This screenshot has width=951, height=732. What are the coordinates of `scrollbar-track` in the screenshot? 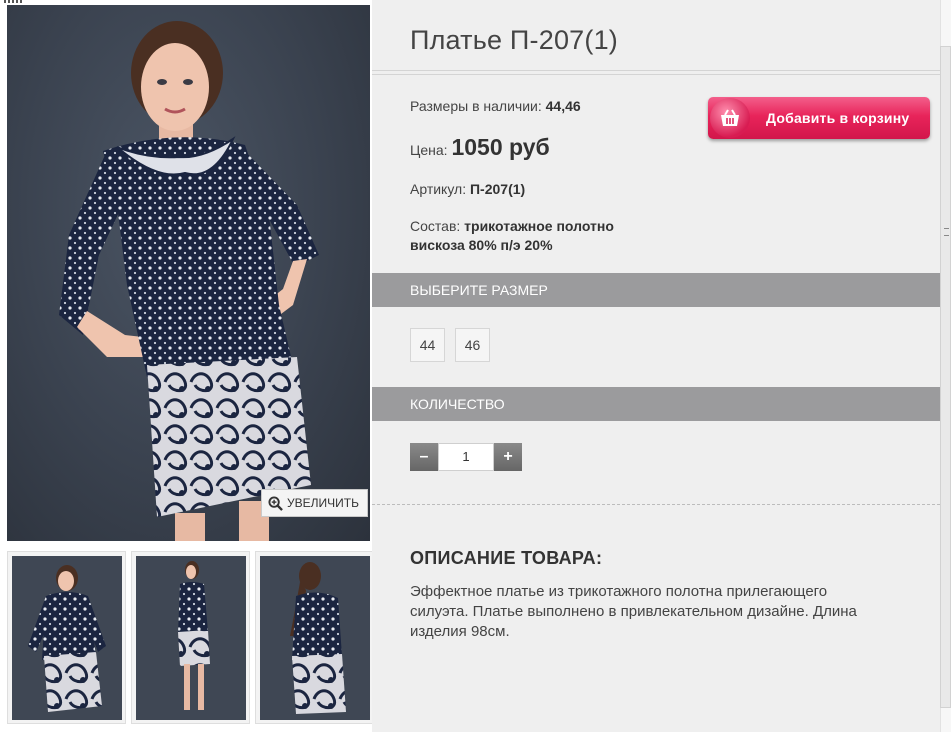 It's located at (945, 377).